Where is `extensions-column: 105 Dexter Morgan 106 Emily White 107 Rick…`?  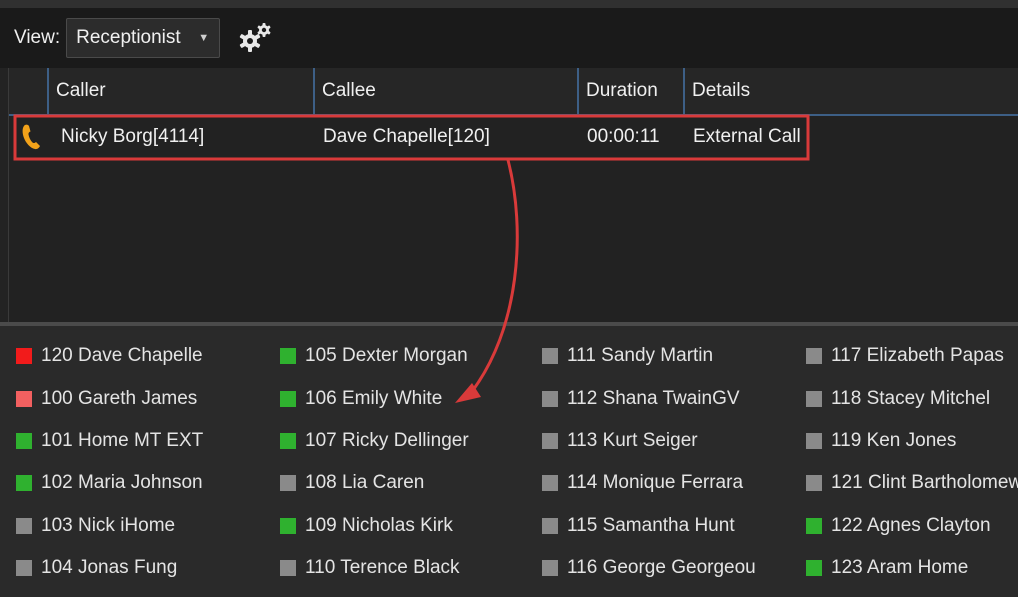 extensions-column: 105 Dexter Morgan 106 Emily White 107 Rick… is located at coordinates (411, 462).